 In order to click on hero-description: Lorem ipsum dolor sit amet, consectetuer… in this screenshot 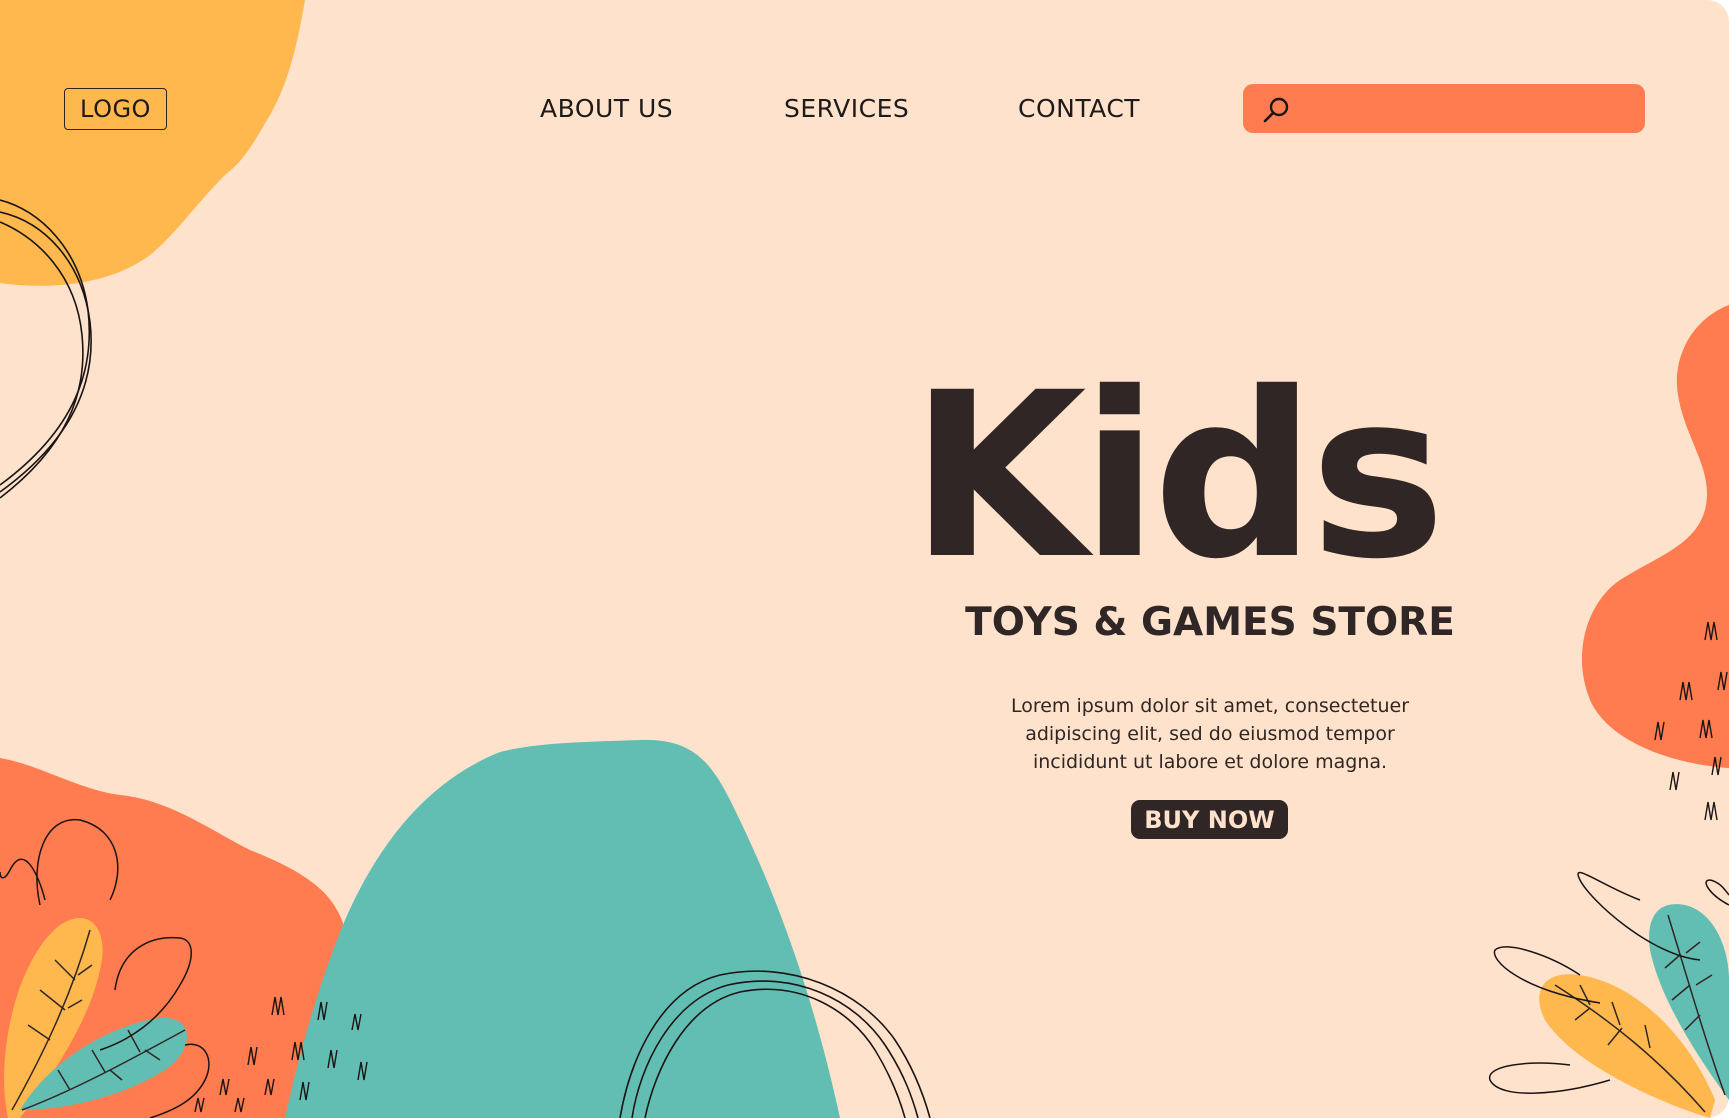, I will do `click(1210, 734)`.